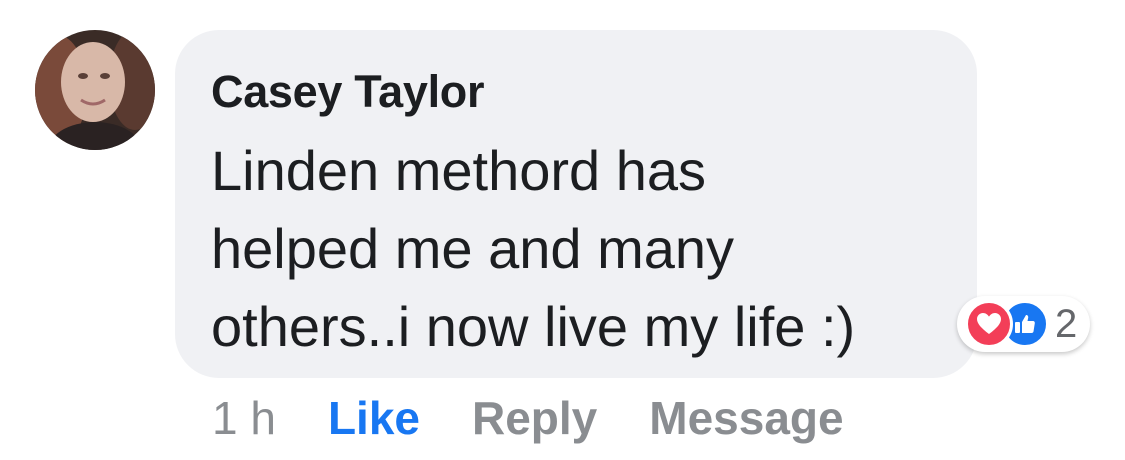 The image size is (1125, 460). I want to click on author-name: Casey Taylor, so click(576, 92).